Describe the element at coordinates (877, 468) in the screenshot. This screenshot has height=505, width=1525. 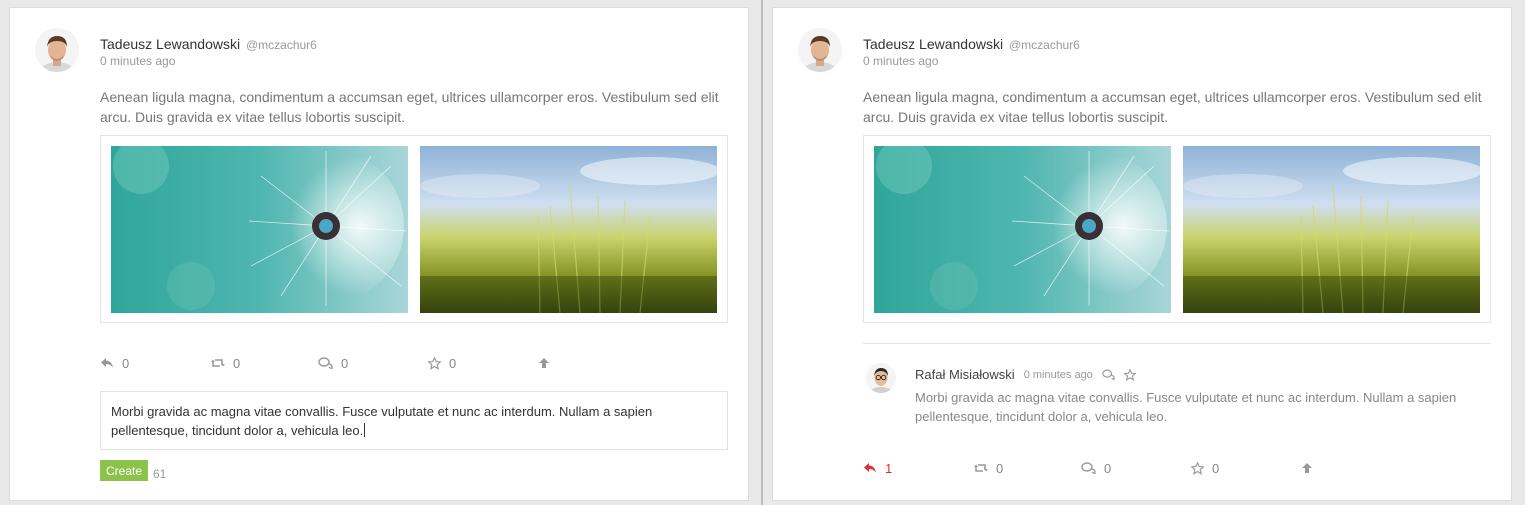
I see `reply-button: 1` at that location.